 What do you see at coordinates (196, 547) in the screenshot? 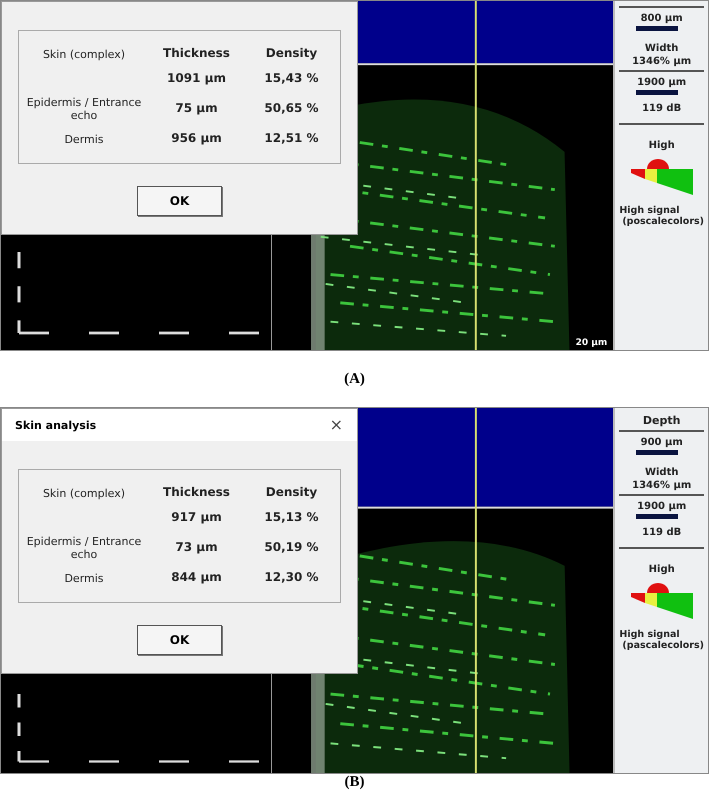
I see `table-cell-text: 73 µm` at bounding box center [196, 547].